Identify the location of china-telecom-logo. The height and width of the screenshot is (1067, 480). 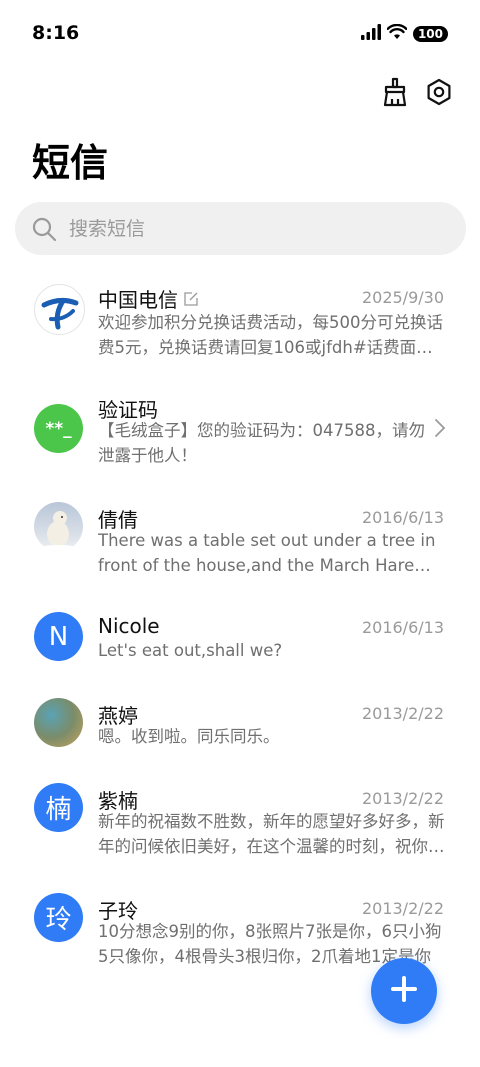
(59, 309).